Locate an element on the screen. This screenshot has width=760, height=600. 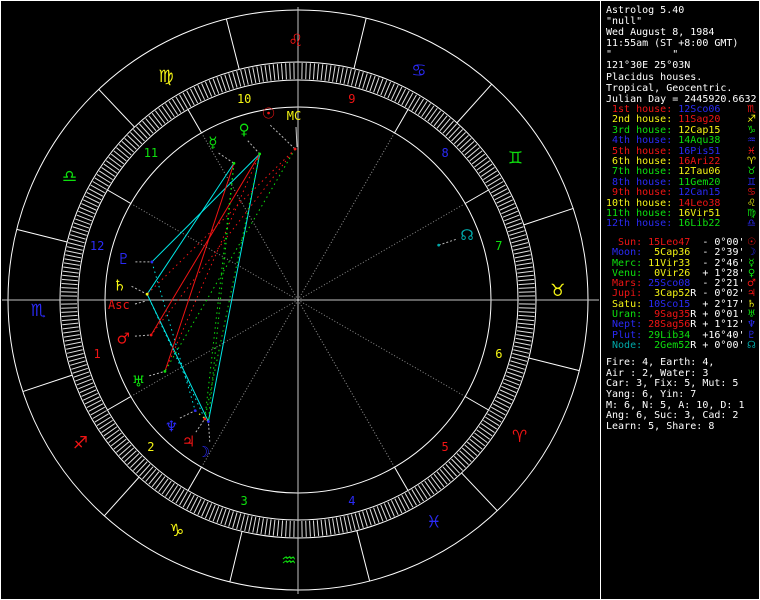
aspect-line-venus-pluto is located at coordinates (206, 208).